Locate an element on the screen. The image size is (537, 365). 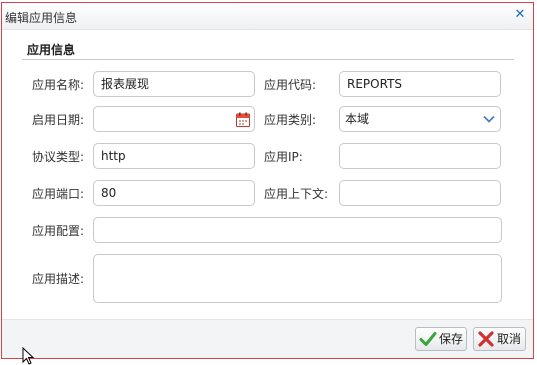
app-config-input is located at coordinates (297, 230).